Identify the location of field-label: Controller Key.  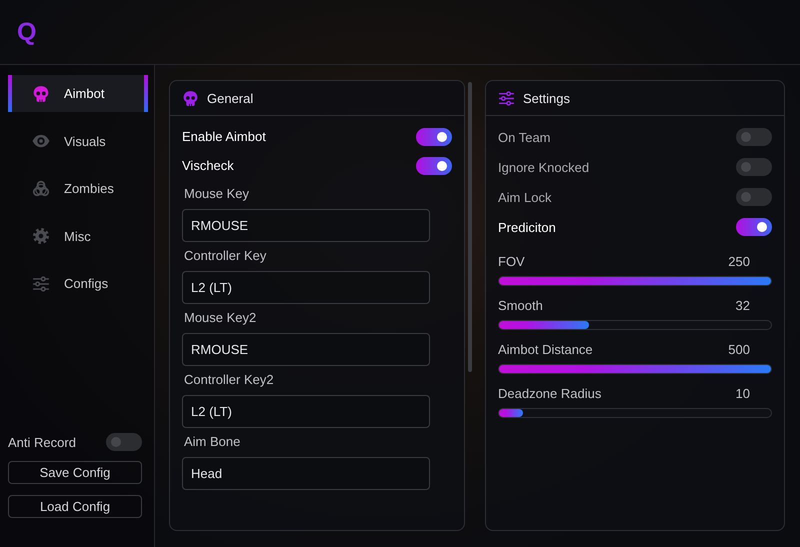
(226, 256).